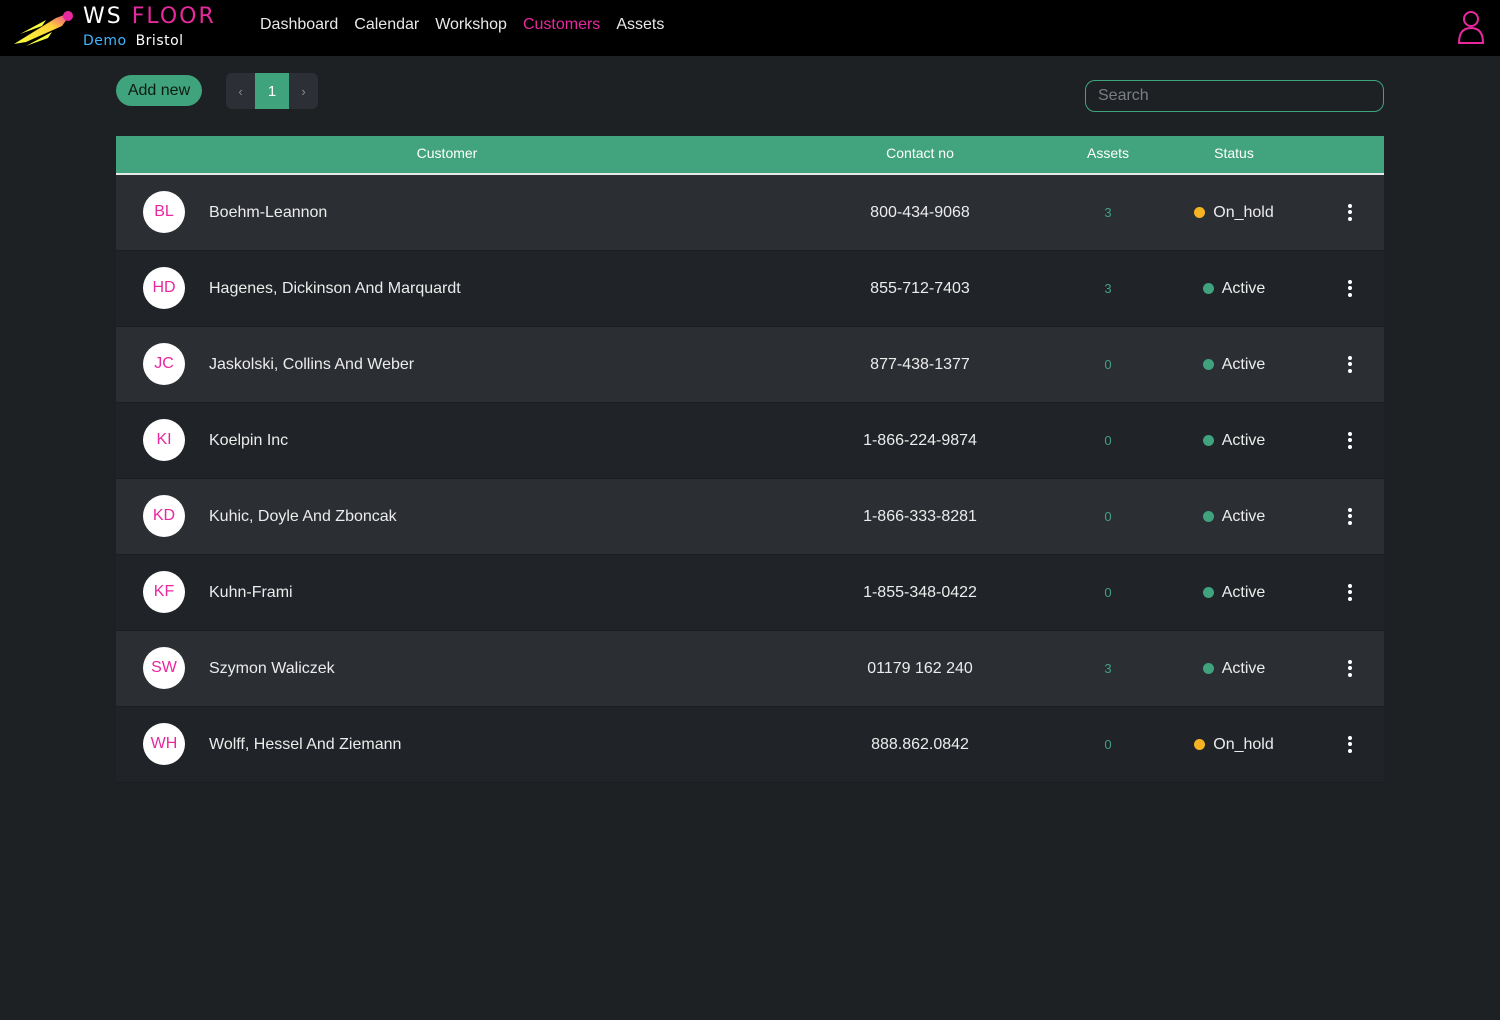  I want to click on contact-number: 1-866-333-8281, so click(920, 516).